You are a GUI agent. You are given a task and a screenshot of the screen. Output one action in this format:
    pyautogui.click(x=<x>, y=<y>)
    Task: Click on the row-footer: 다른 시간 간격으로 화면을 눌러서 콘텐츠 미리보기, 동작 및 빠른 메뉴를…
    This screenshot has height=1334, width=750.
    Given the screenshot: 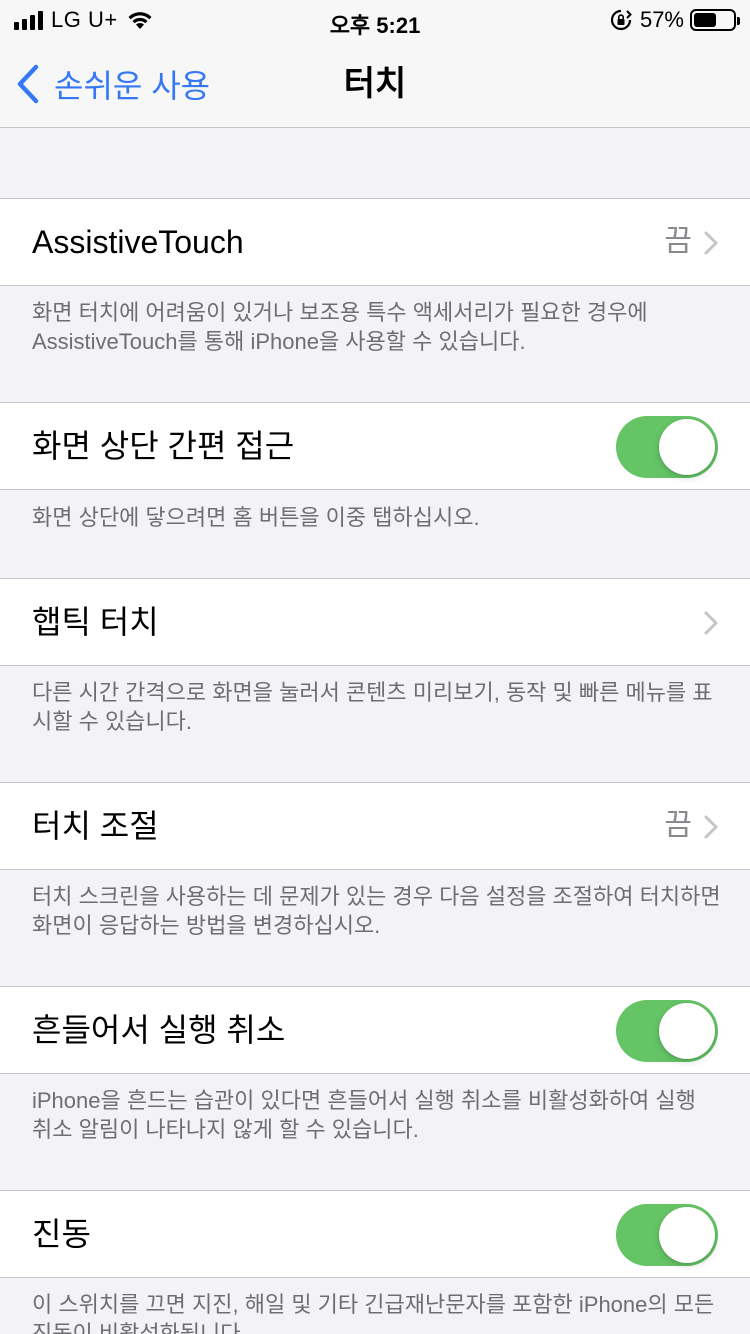 What is the action you would take?
    pyautogui.click(x=372, y=707)
    